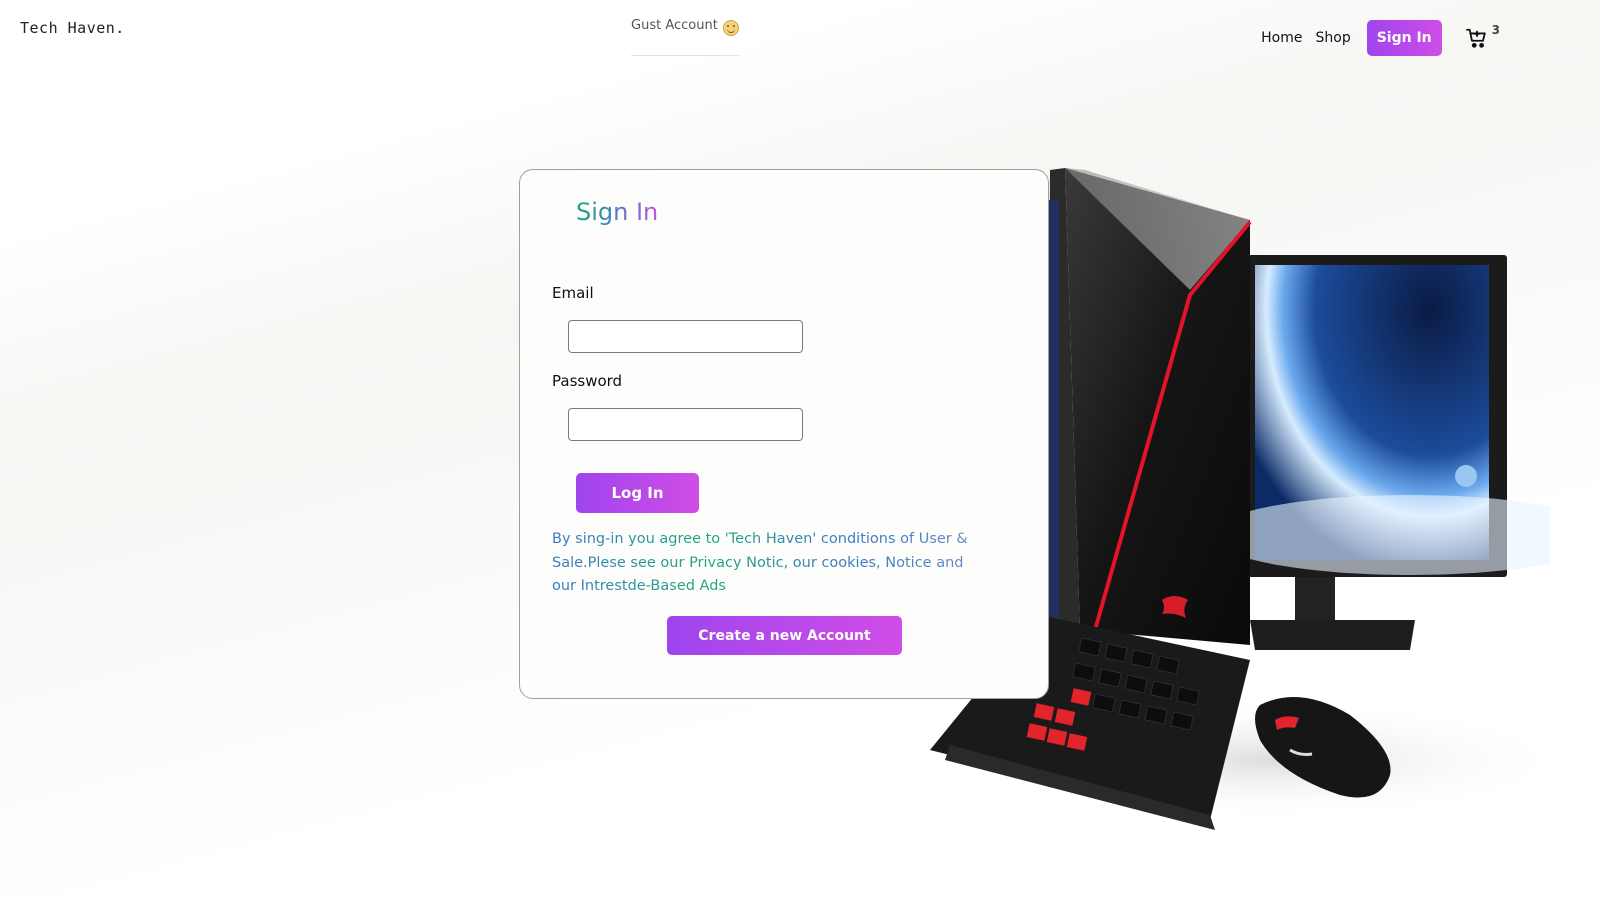 This screenshot has width=1600, height=900. What do you see at coordinates (1475, 38) in the screenshot?
I see `shopping-cart-icon` at bounding box center [1475, 38].